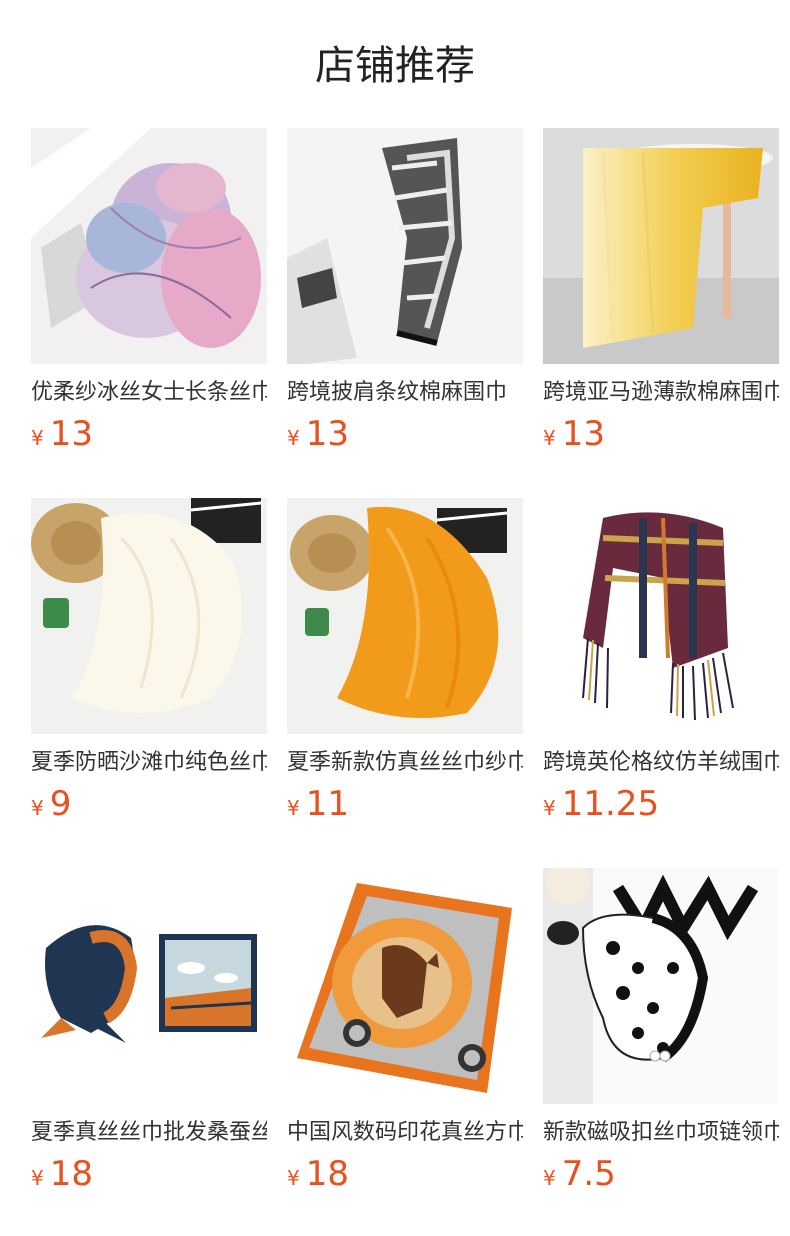 The width and height of the screenshot is (790, 1236). I want to click on product-price: ¥9, so click(149, 804).